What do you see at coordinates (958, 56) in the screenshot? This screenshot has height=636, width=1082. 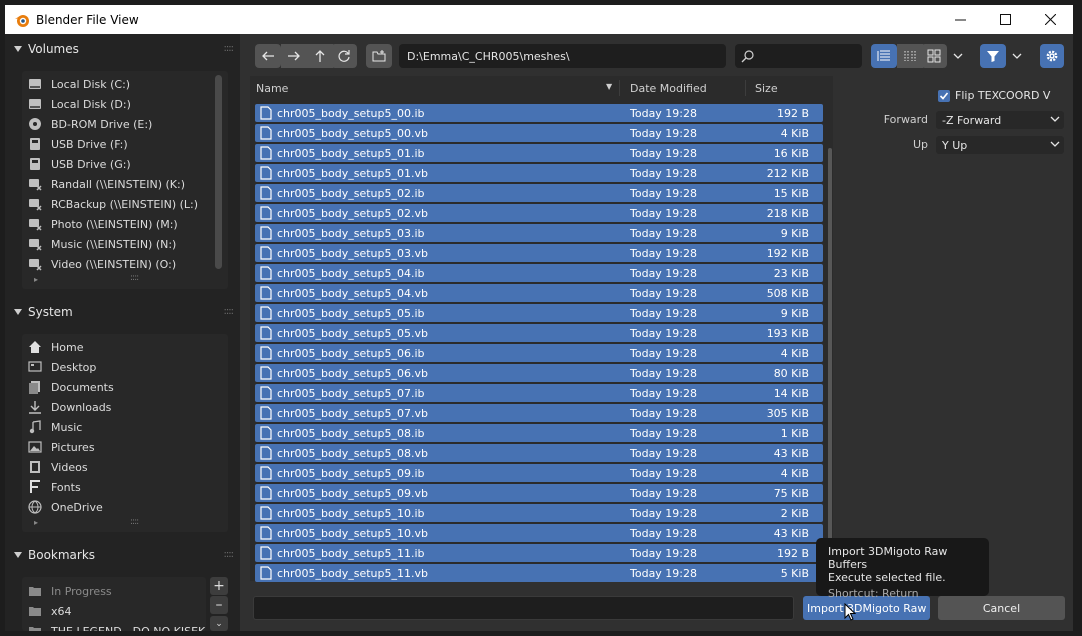 I see `display-settings-dropdown` at bounding box center [958, 56].